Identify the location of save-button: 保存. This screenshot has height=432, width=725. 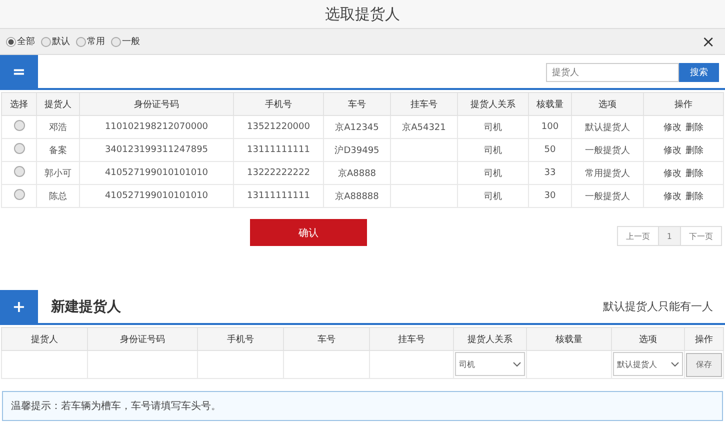
(704, 364).